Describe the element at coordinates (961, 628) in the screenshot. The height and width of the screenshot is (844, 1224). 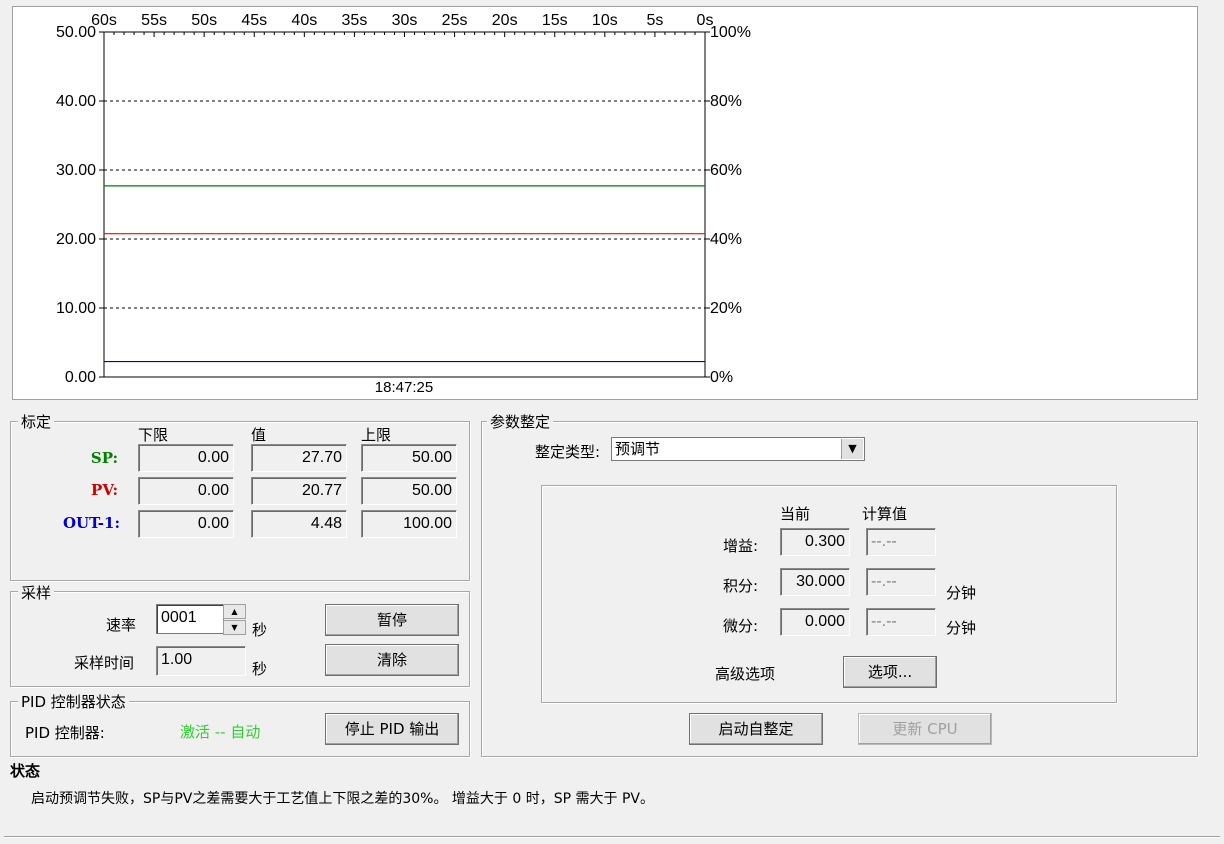
I see `derivative-unit: 分钟` at that location.